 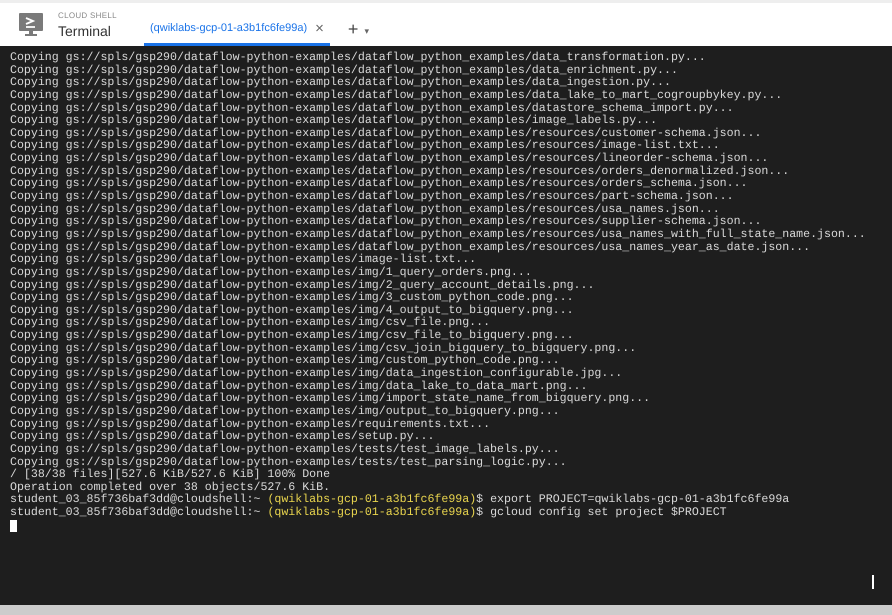 What do you see at coordinates (633, 499) in the screenshot?
I see `command-text: $ export PROJECT=qwiklabs-gcp-01-a3b1fc6fe99a` at bounding box center [633, 499].